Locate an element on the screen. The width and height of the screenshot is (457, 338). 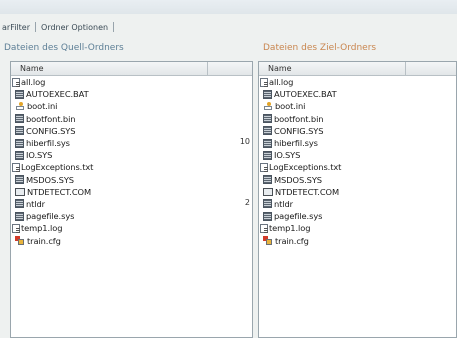
target-pane-title: Dateien des Ziel-Ordners is located at coordinates (320, 48).